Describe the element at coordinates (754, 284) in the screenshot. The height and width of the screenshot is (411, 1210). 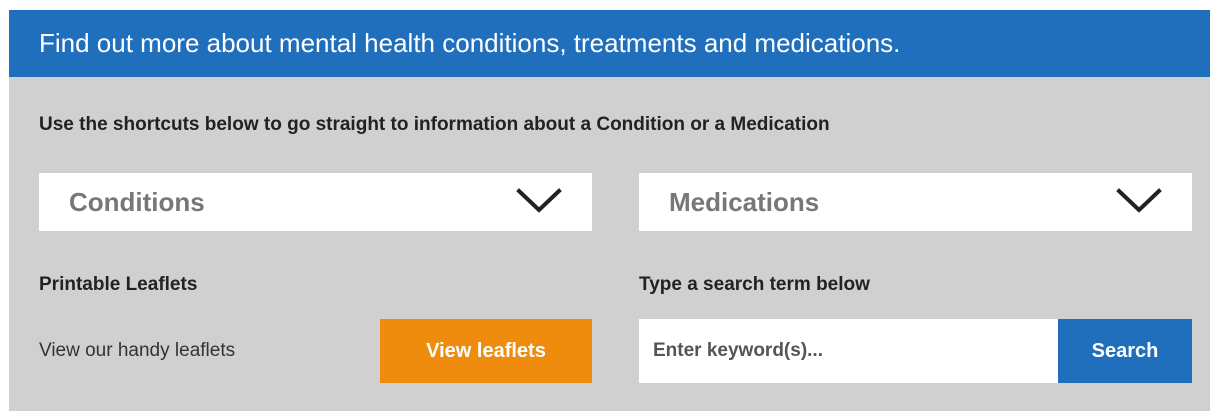
I see `search-heading: Type a search term below` at that location.